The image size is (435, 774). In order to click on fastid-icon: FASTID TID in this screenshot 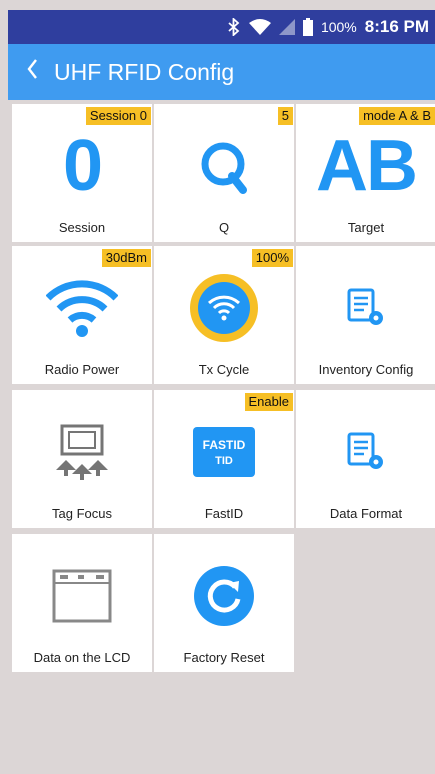, I will do `click(224, 452)`.